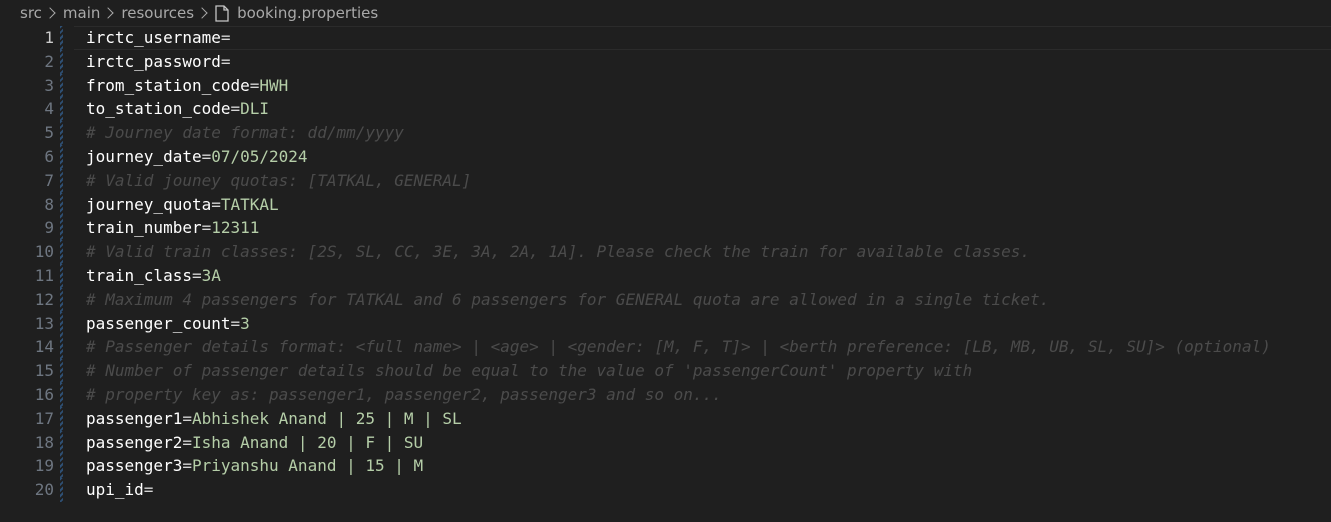 This screenshot has width=1331, height=522. I want to click on line-number: 15, so click(44, 371).